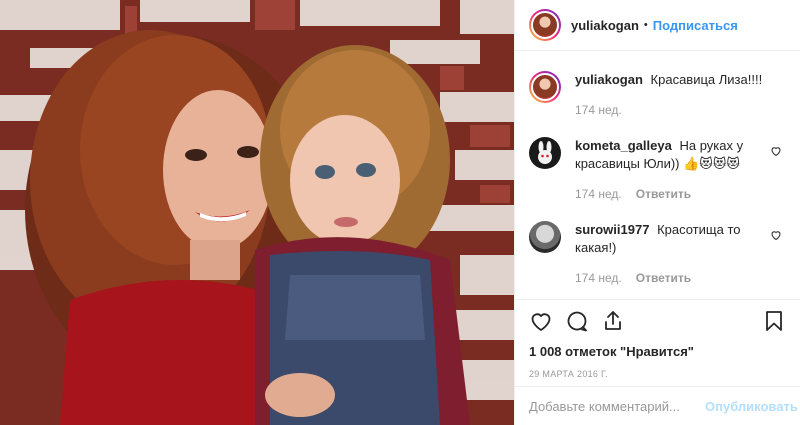 Image resolution: width=800 pixels, height=425 pixels. I want to click on author-avatar, so click(545, 25).